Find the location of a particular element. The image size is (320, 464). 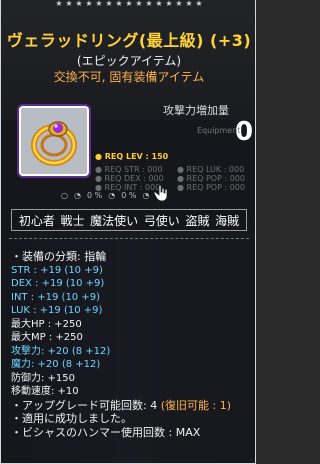

job-warrior: 戦士 is located at coordinates (72, 220).